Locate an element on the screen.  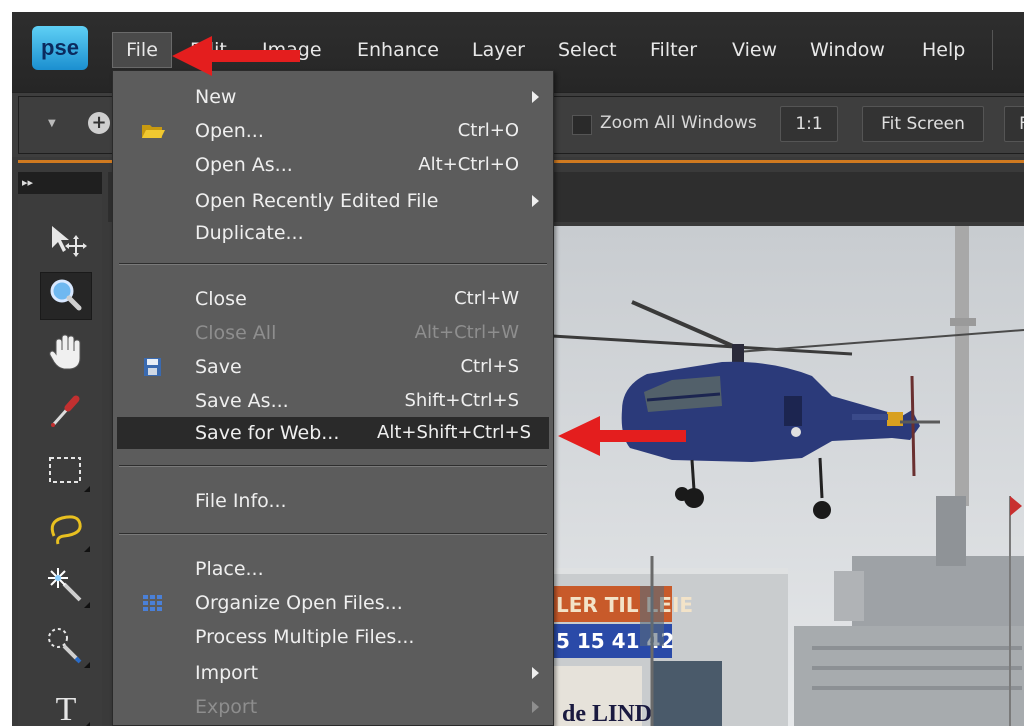
zoom-in-icon: + is located at coordinates (99, 123).